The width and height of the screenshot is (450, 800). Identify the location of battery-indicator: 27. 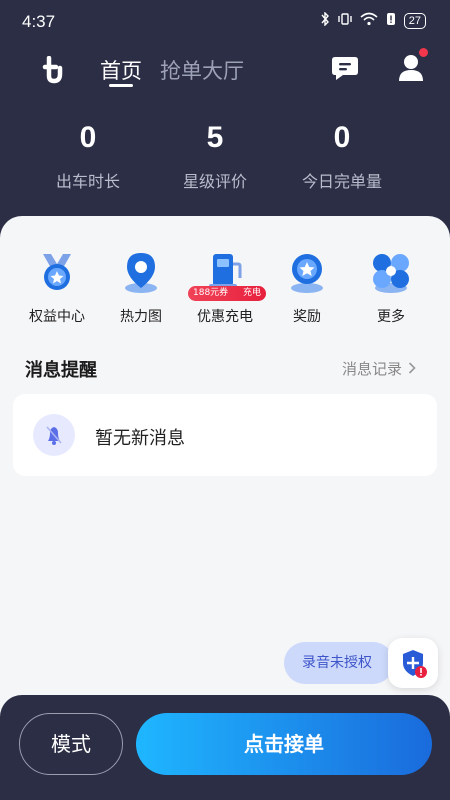
(414, 20).